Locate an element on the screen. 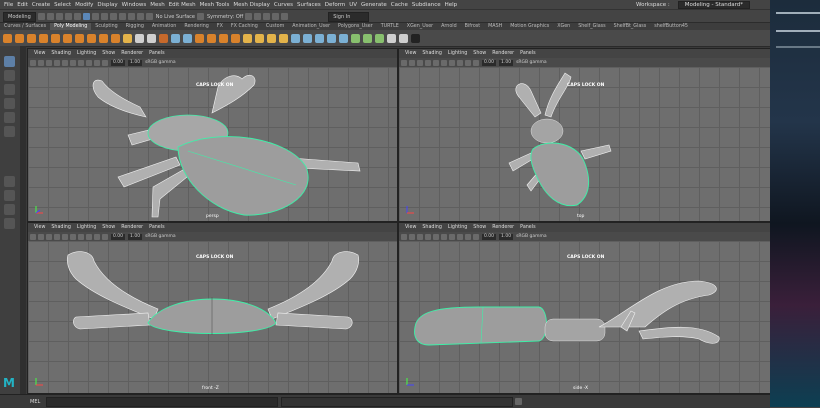 The height and width of the screenshot is (408, 820). menu-edit-mesh: Edit Mesh is located at coordinates (182, 5).